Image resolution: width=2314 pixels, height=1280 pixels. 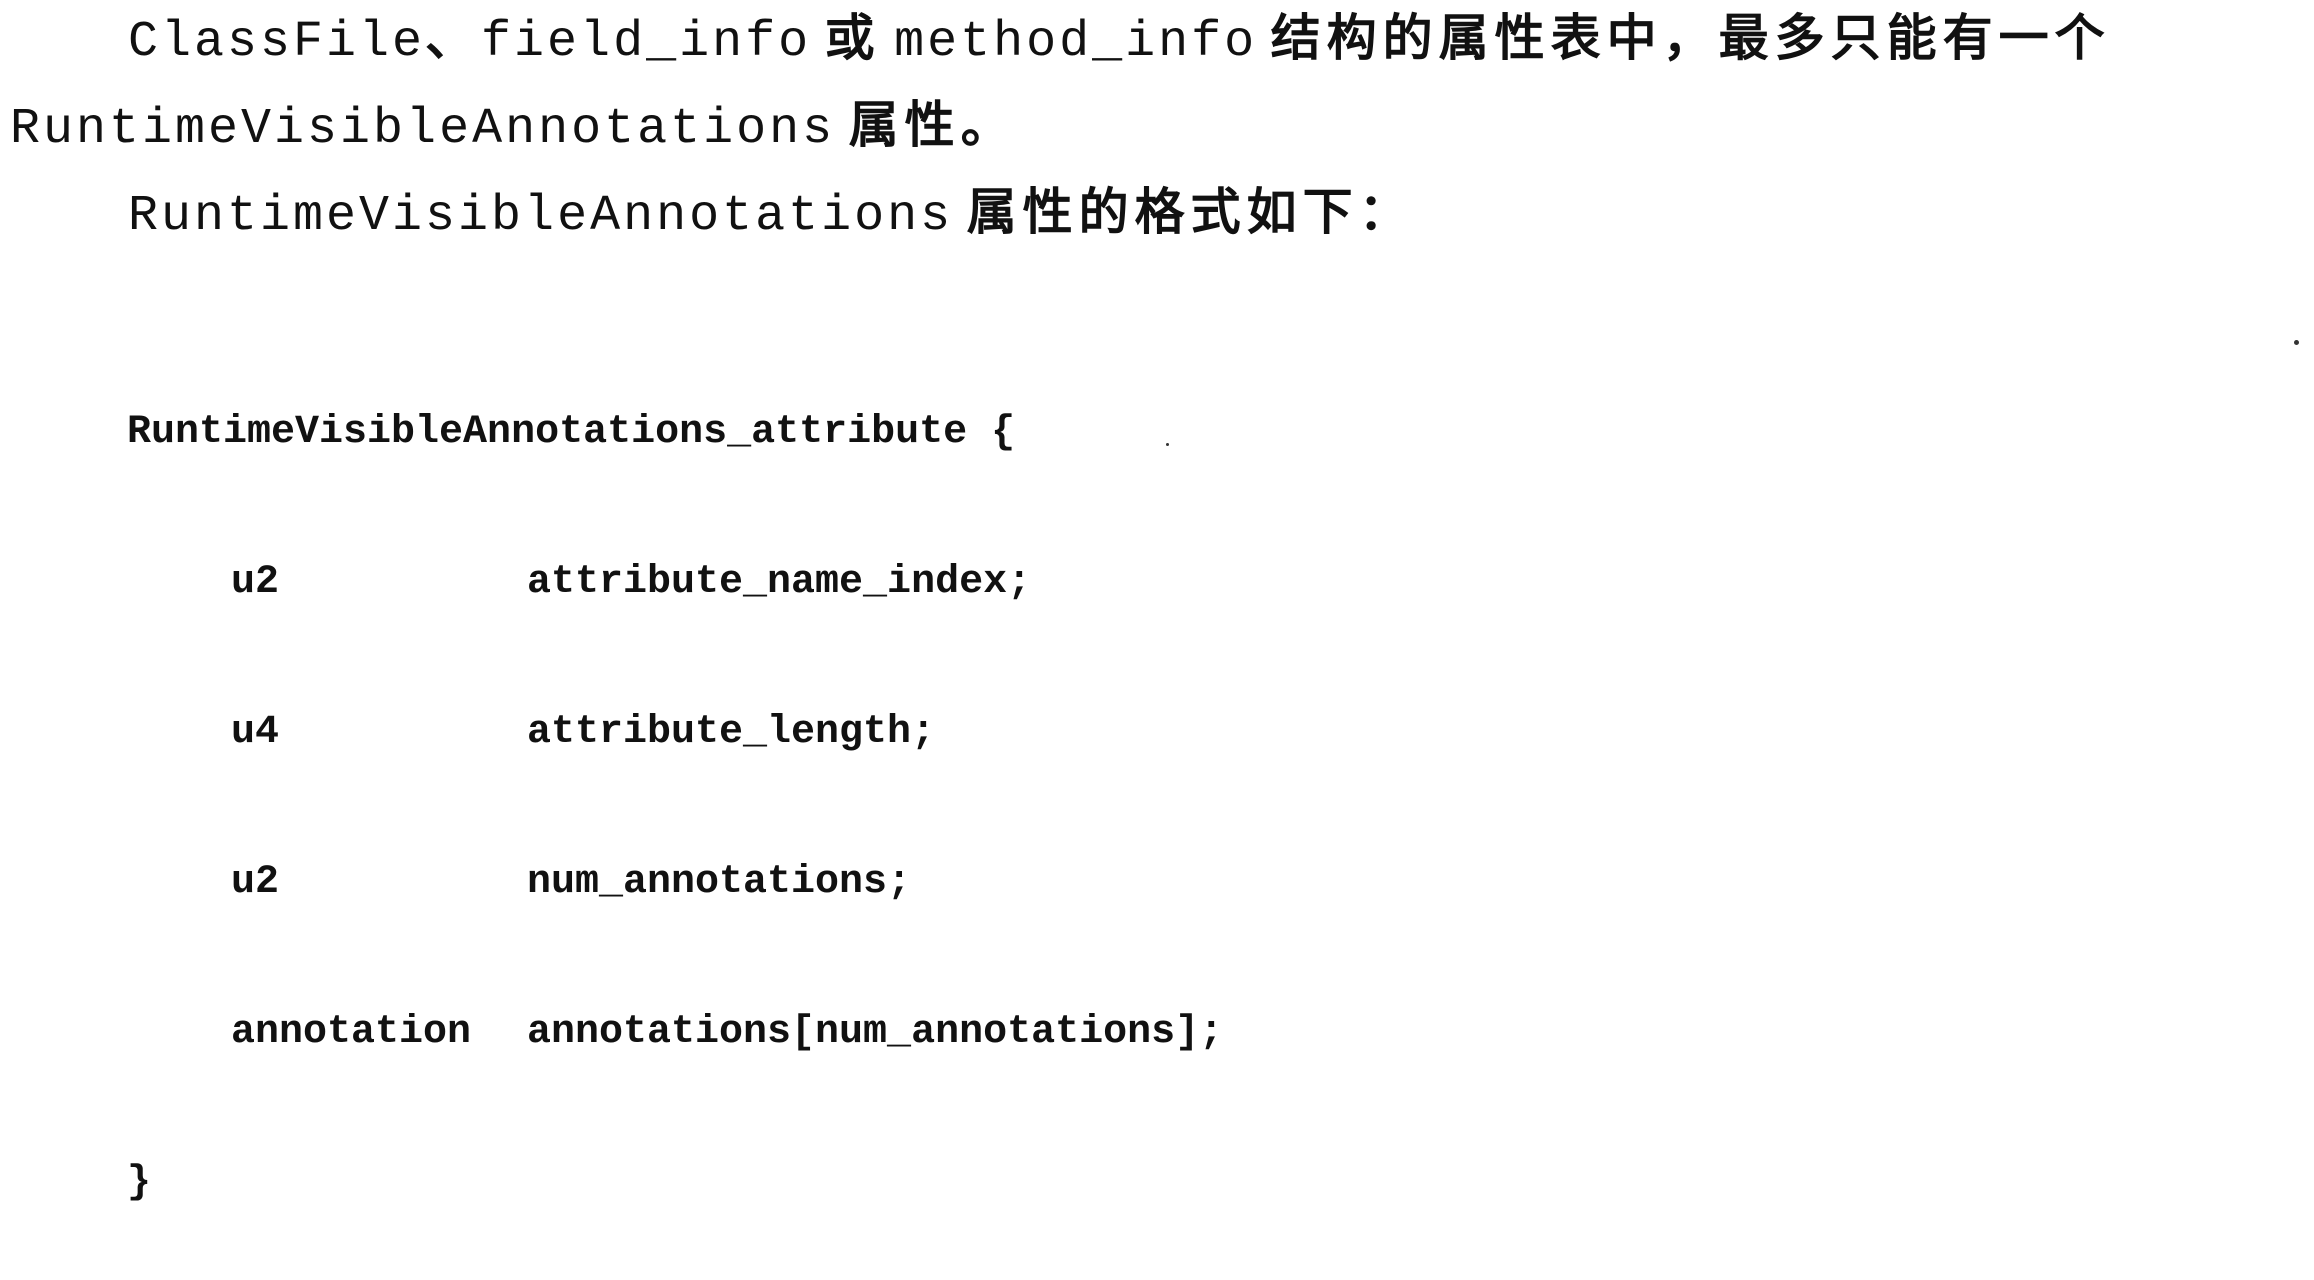 I want to click on field-info-term: field_info, so click(x=646, y=42).